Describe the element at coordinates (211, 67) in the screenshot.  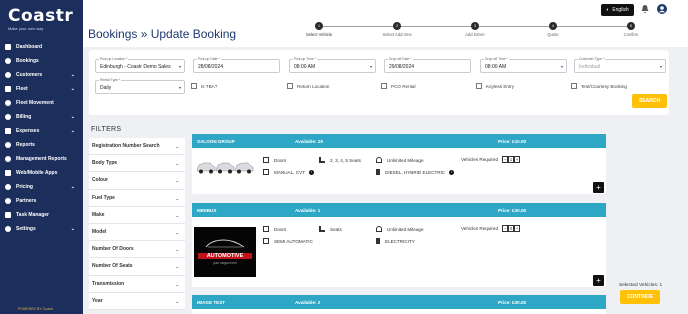
I see `pickup-date-value: 28/08/2024` at that location.